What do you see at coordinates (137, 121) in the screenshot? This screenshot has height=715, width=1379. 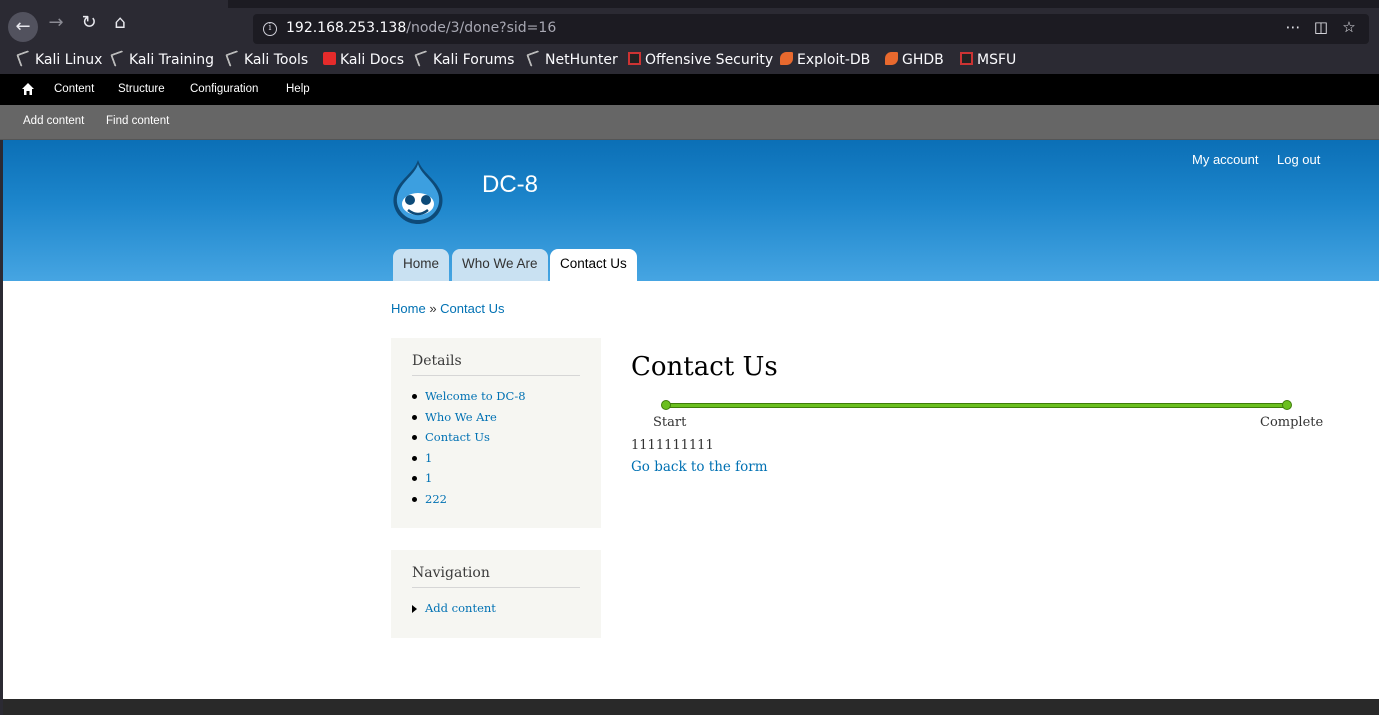 I see `shortcut-find-content: Find content` at bounding box center [137, 121].